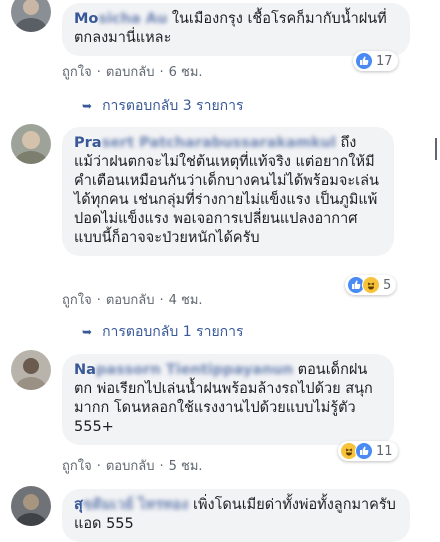  What do you see at coordinates (205, 143) in the screenshot?
I see `author-name: Prasert Patcharabussarakamkul` at bounding box center [205, 143].